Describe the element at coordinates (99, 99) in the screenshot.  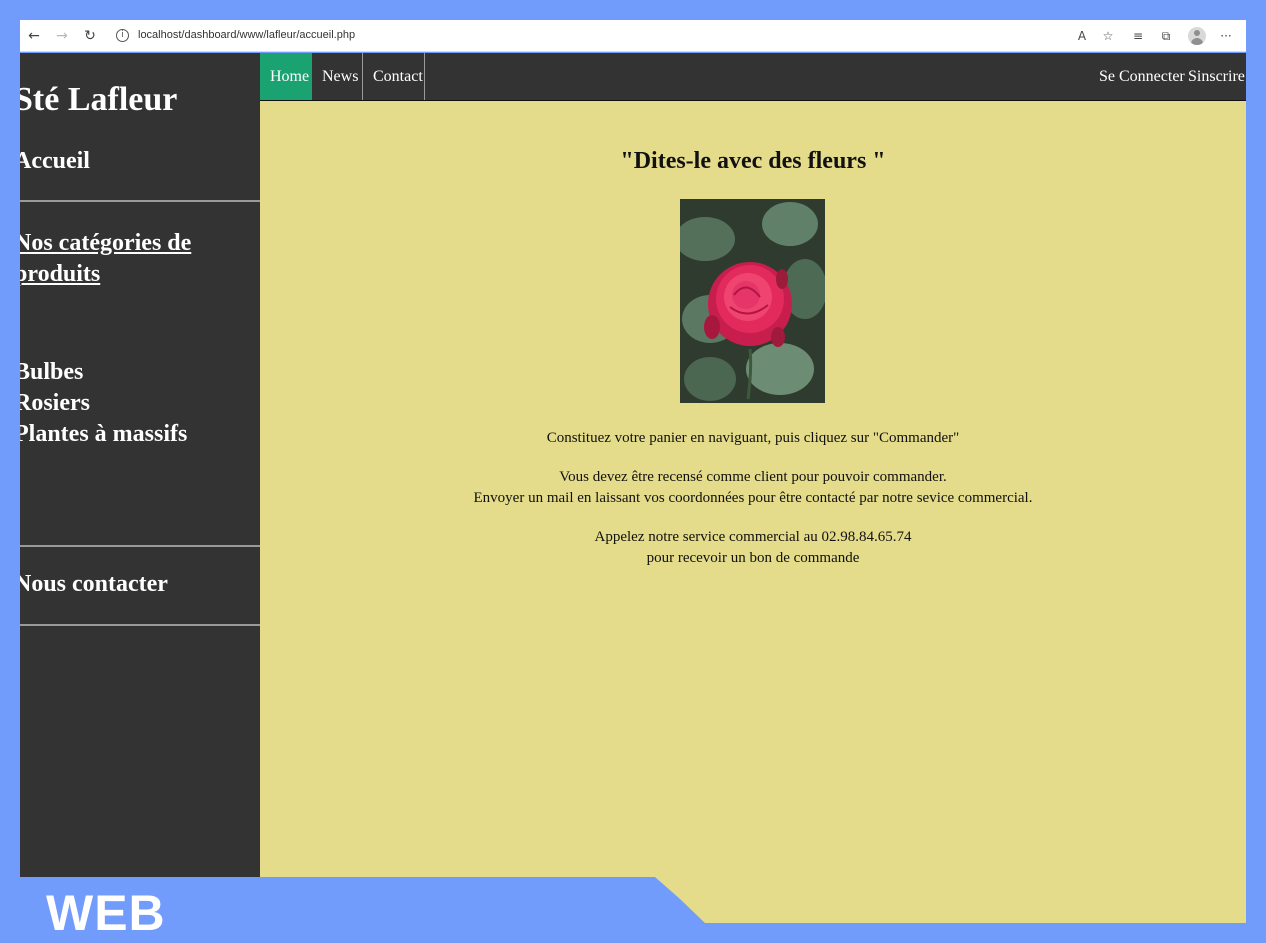
I see `site-brand: Sté Lafleur` at that location.